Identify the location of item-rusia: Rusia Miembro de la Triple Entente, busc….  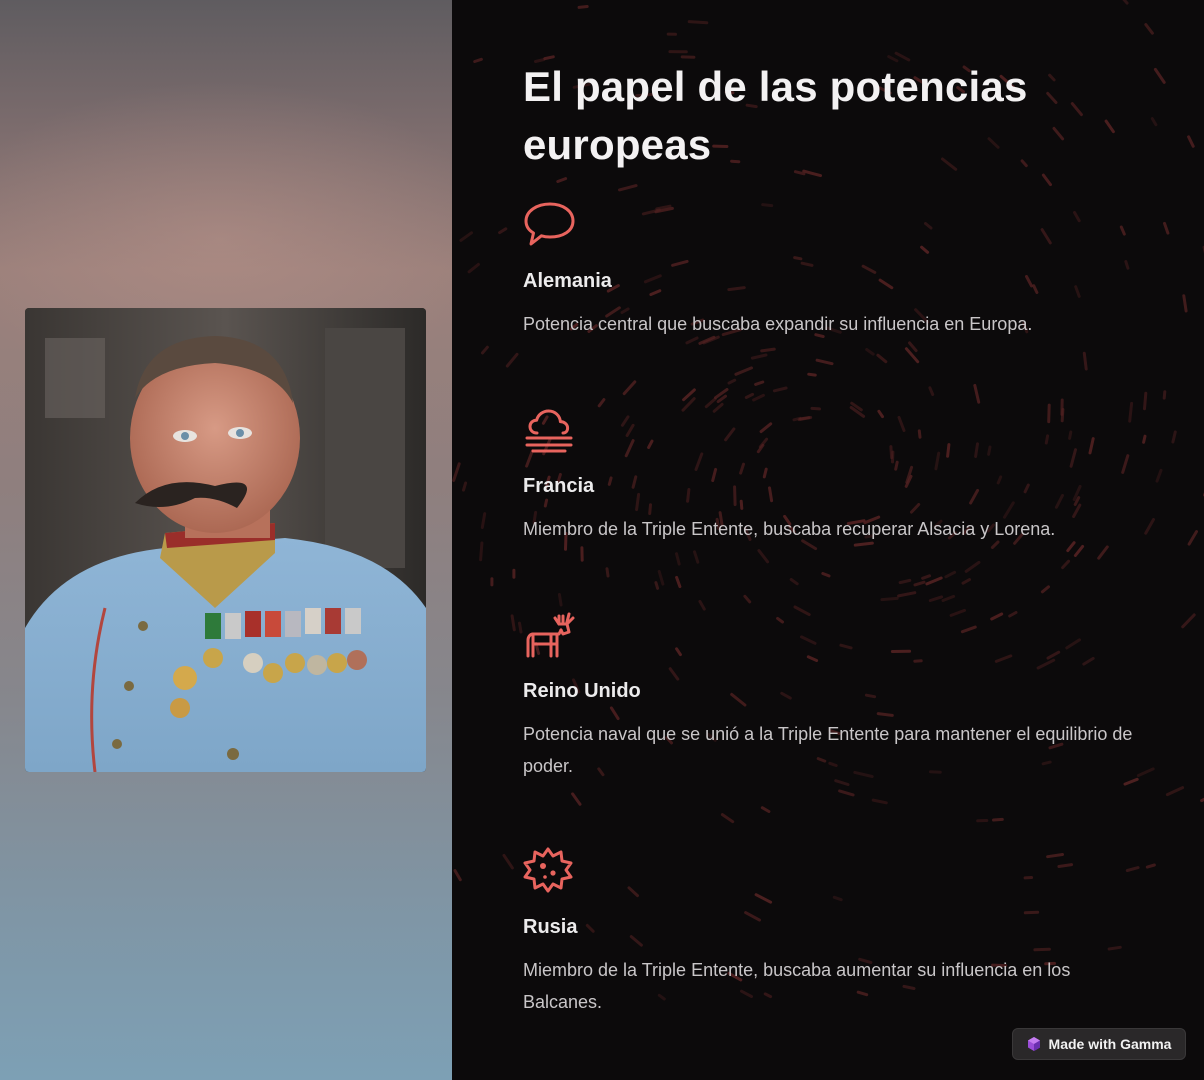
(833, 932).